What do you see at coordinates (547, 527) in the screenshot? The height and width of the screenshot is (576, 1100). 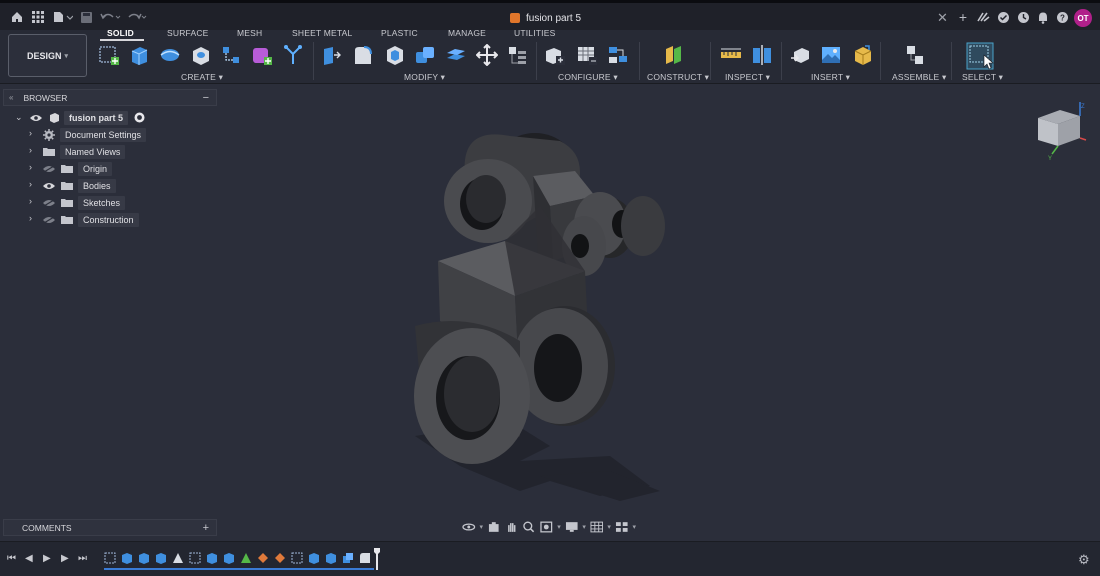 I see `fit-icon` at bounding box center [547, 527].